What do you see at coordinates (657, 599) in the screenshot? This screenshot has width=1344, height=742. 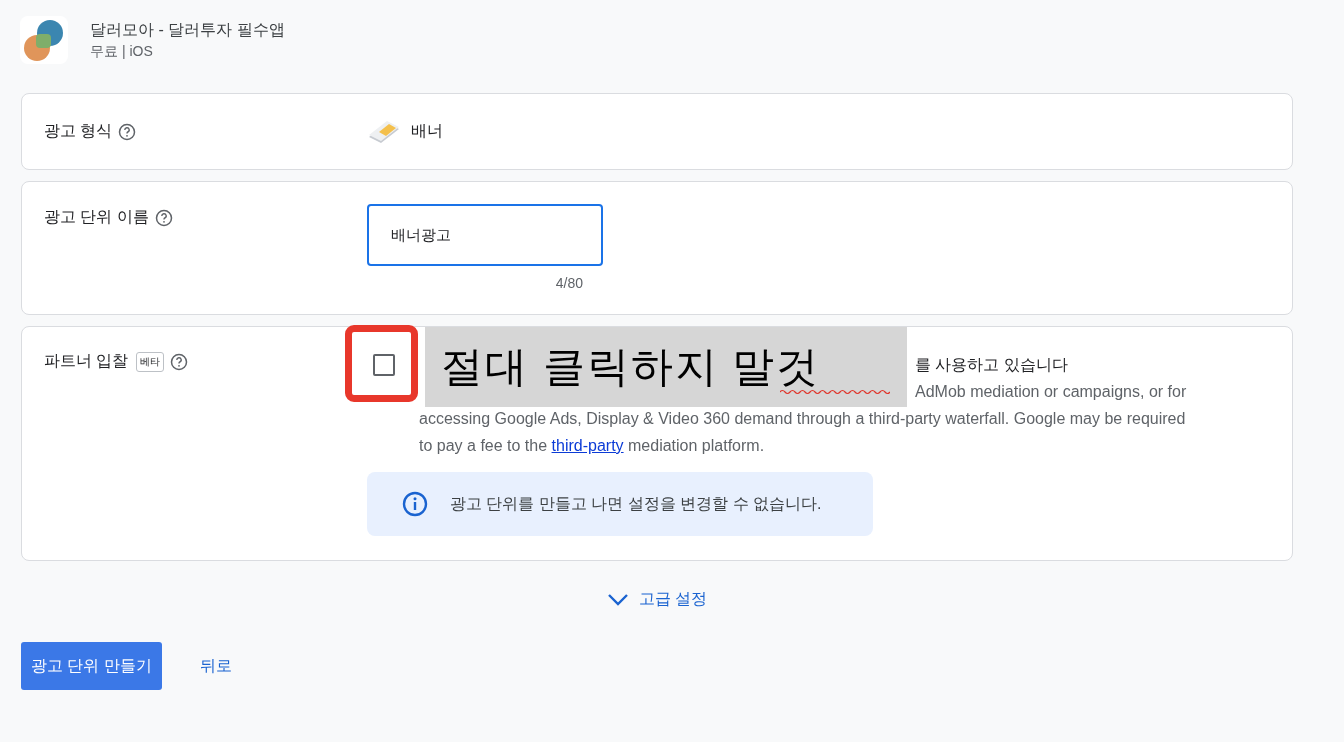 I see `advanced-settings-toggle: 고급 설정` at bounding box center [657, 599].